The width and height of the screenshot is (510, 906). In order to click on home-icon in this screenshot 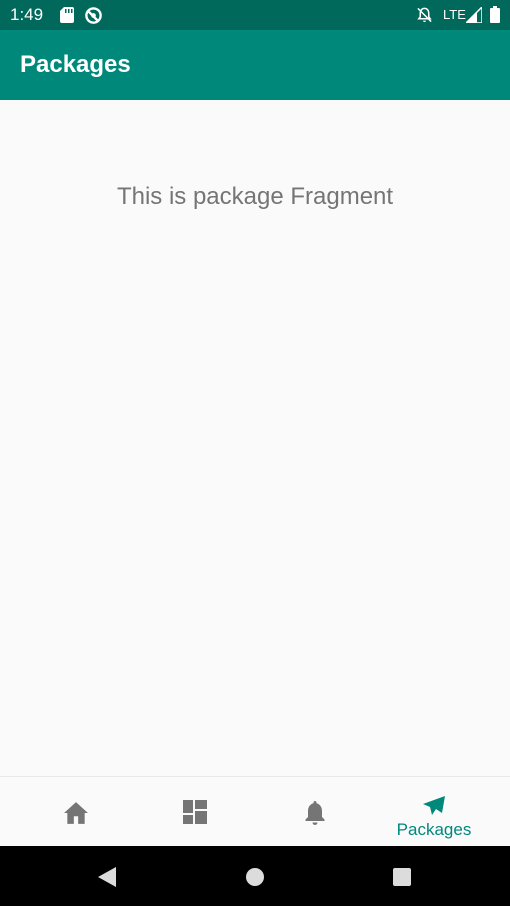, I will do `click(76, 813)`.